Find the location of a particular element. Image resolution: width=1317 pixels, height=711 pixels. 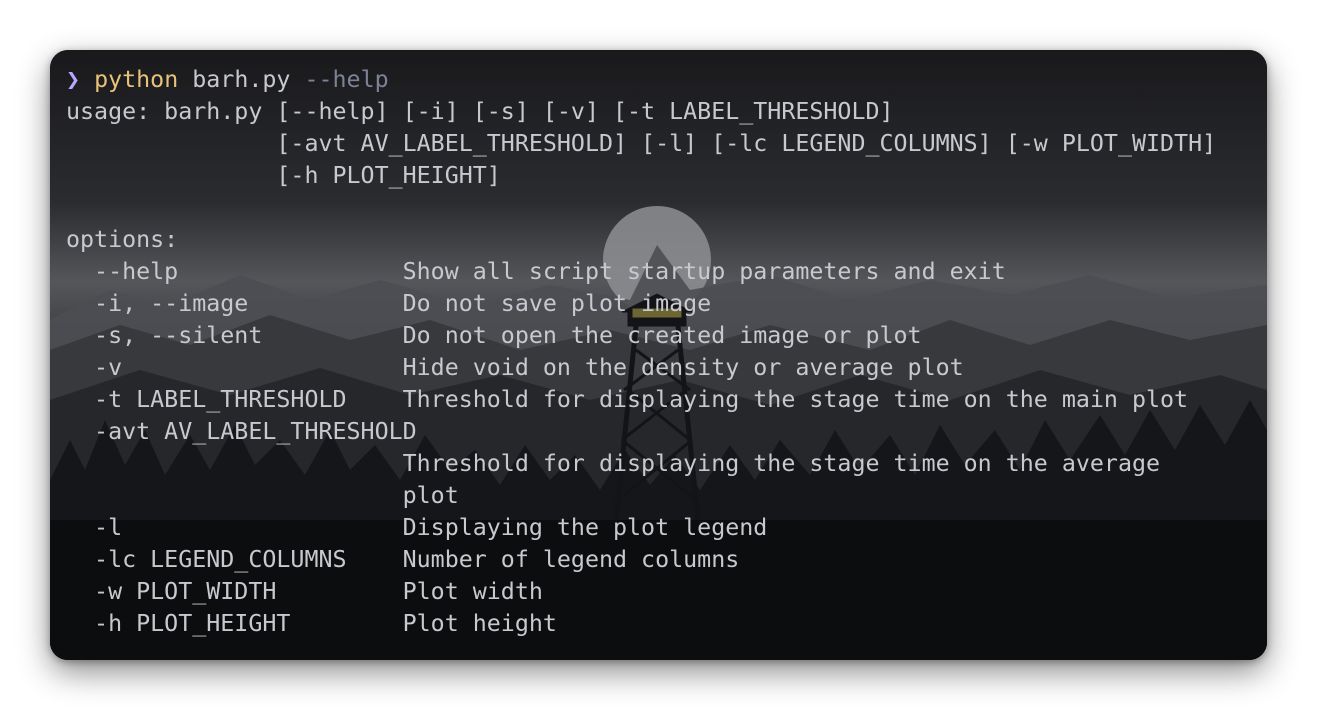

option-line: -w PLOT_WIDTH Plot width is located at coordinates (304, 591).